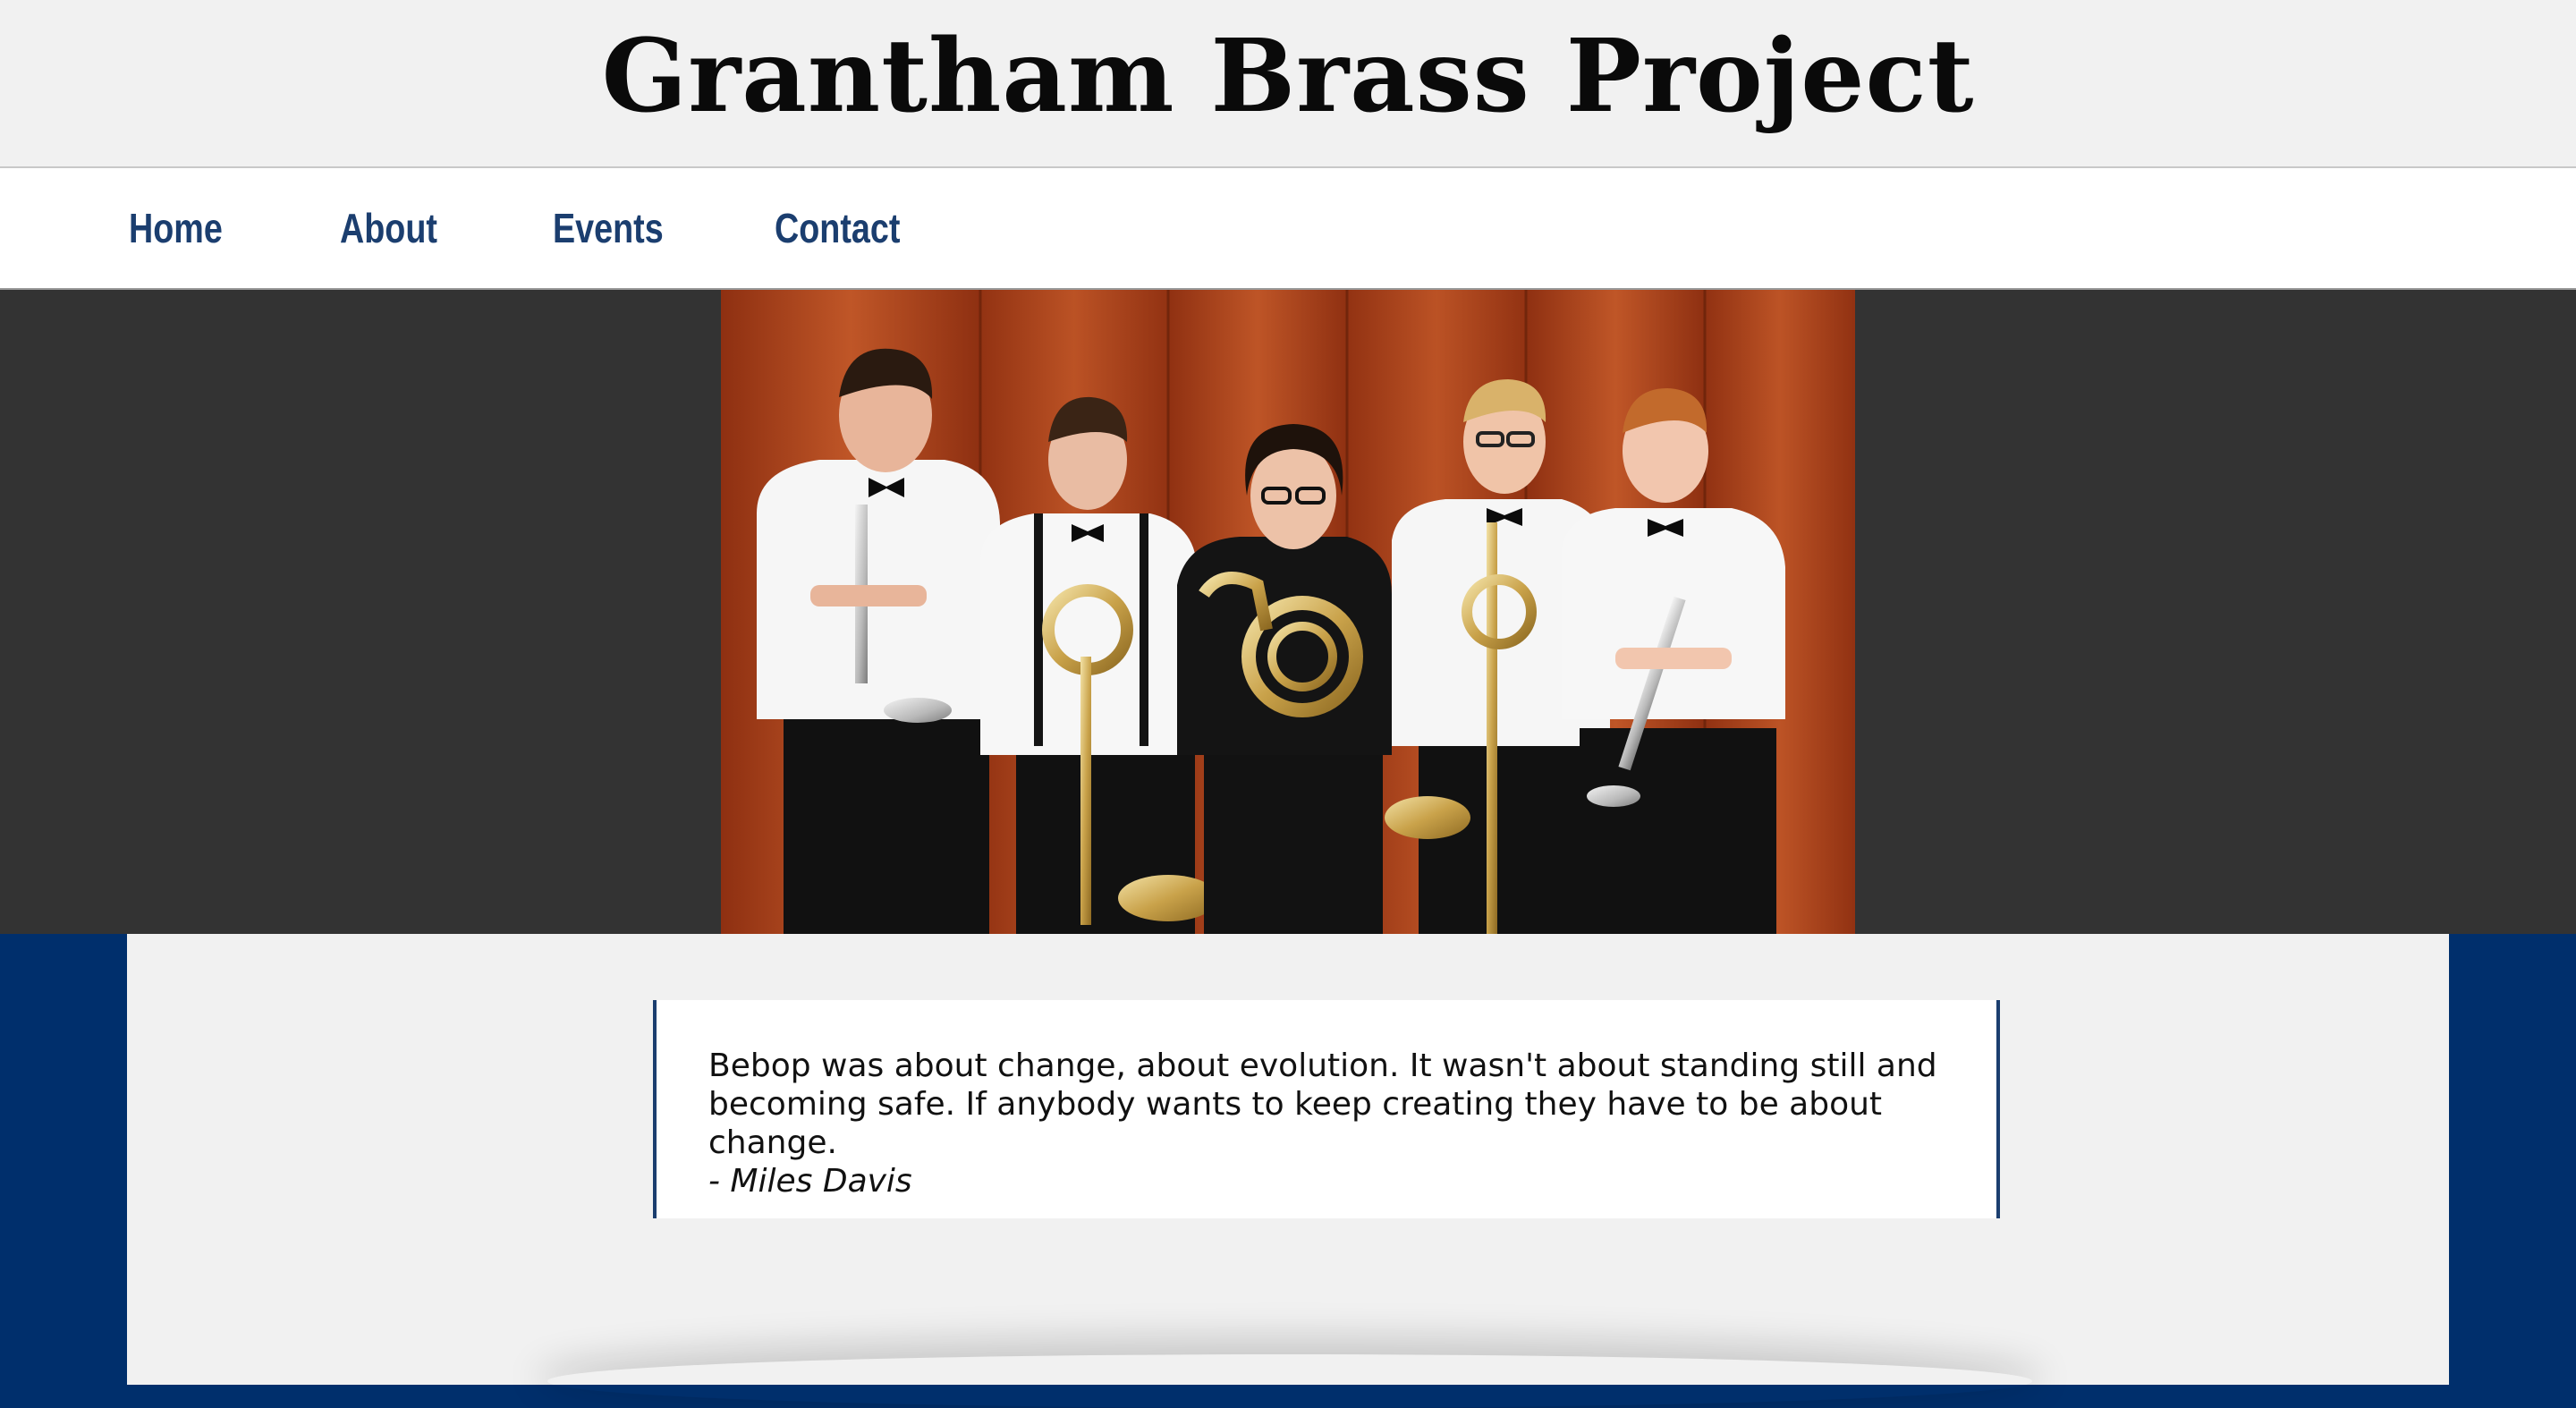 The height and width of the screenshot is (1408, 2576). What do you see at coordinates (608, 228) in the screenshot?
I see `nav-events-link: Events` at bounding box center [608, 228].